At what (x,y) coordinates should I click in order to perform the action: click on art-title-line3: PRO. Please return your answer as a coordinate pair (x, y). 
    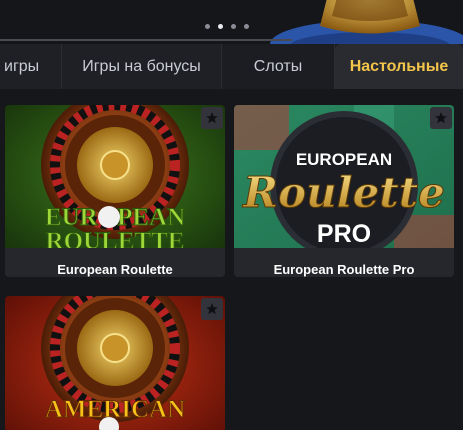
    Looking at the image, I should click on (344, 234).